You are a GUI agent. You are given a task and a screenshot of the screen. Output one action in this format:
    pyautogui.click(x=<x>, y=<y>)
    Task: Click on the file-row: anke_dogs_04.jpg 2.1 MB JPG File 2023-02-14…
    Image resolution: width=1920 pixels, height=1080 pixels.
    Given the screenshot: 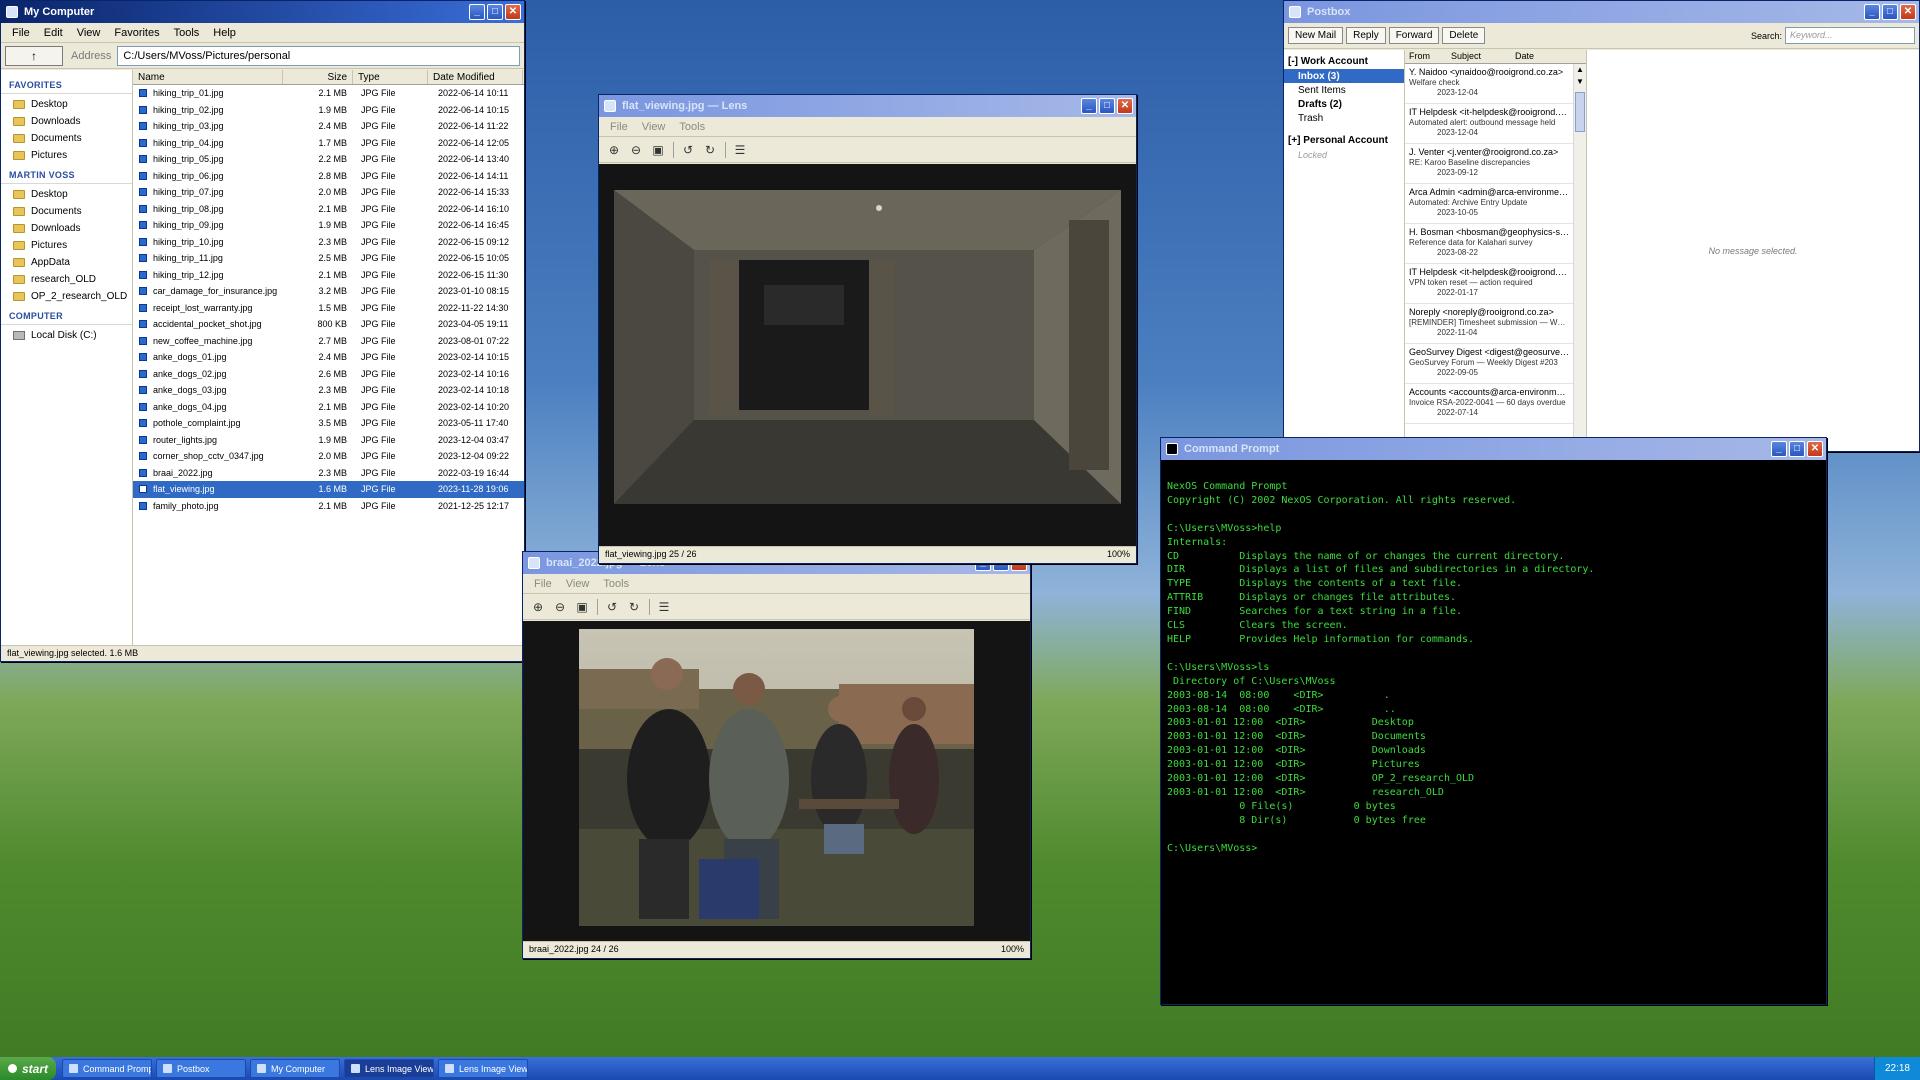 What is the action you would take?
    pyautogui.click(x=328, y=407)
    